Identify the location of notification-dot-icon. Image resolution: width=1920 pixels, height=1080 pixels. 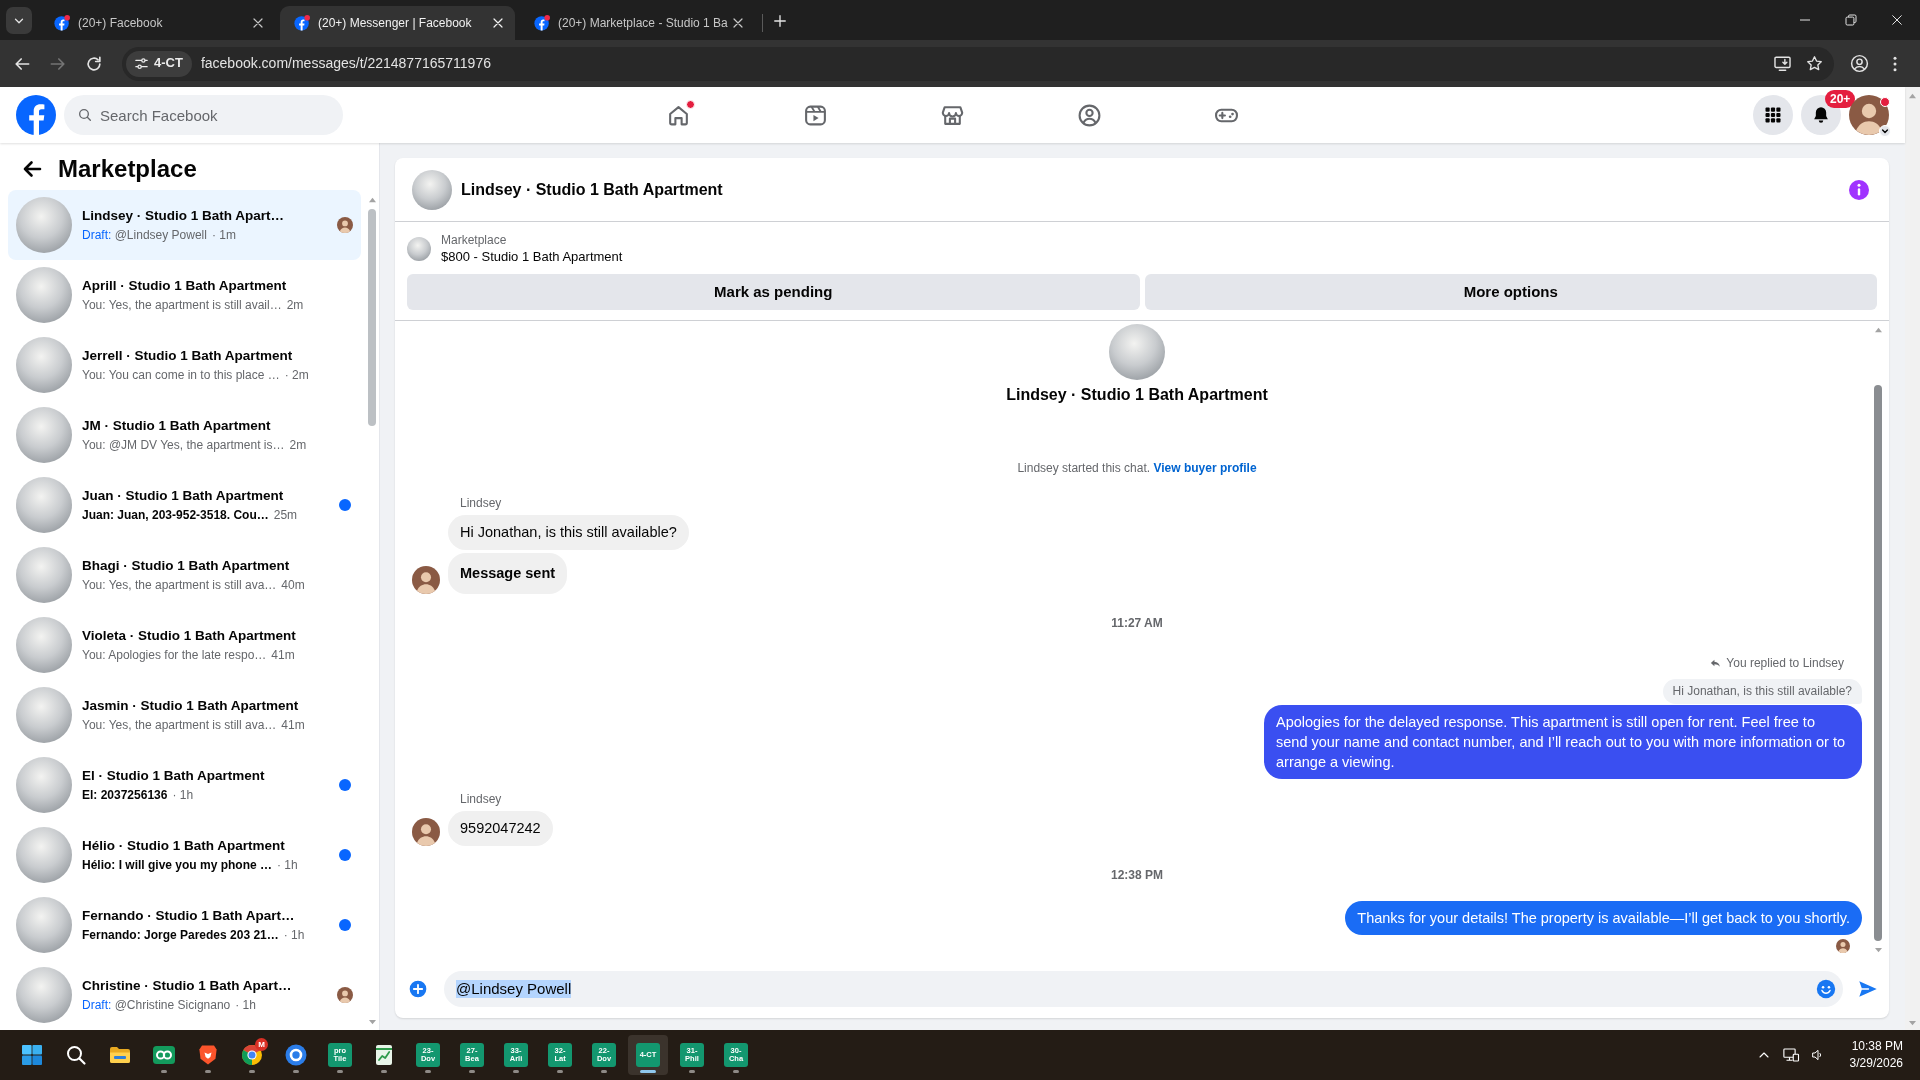
(1885, 102).